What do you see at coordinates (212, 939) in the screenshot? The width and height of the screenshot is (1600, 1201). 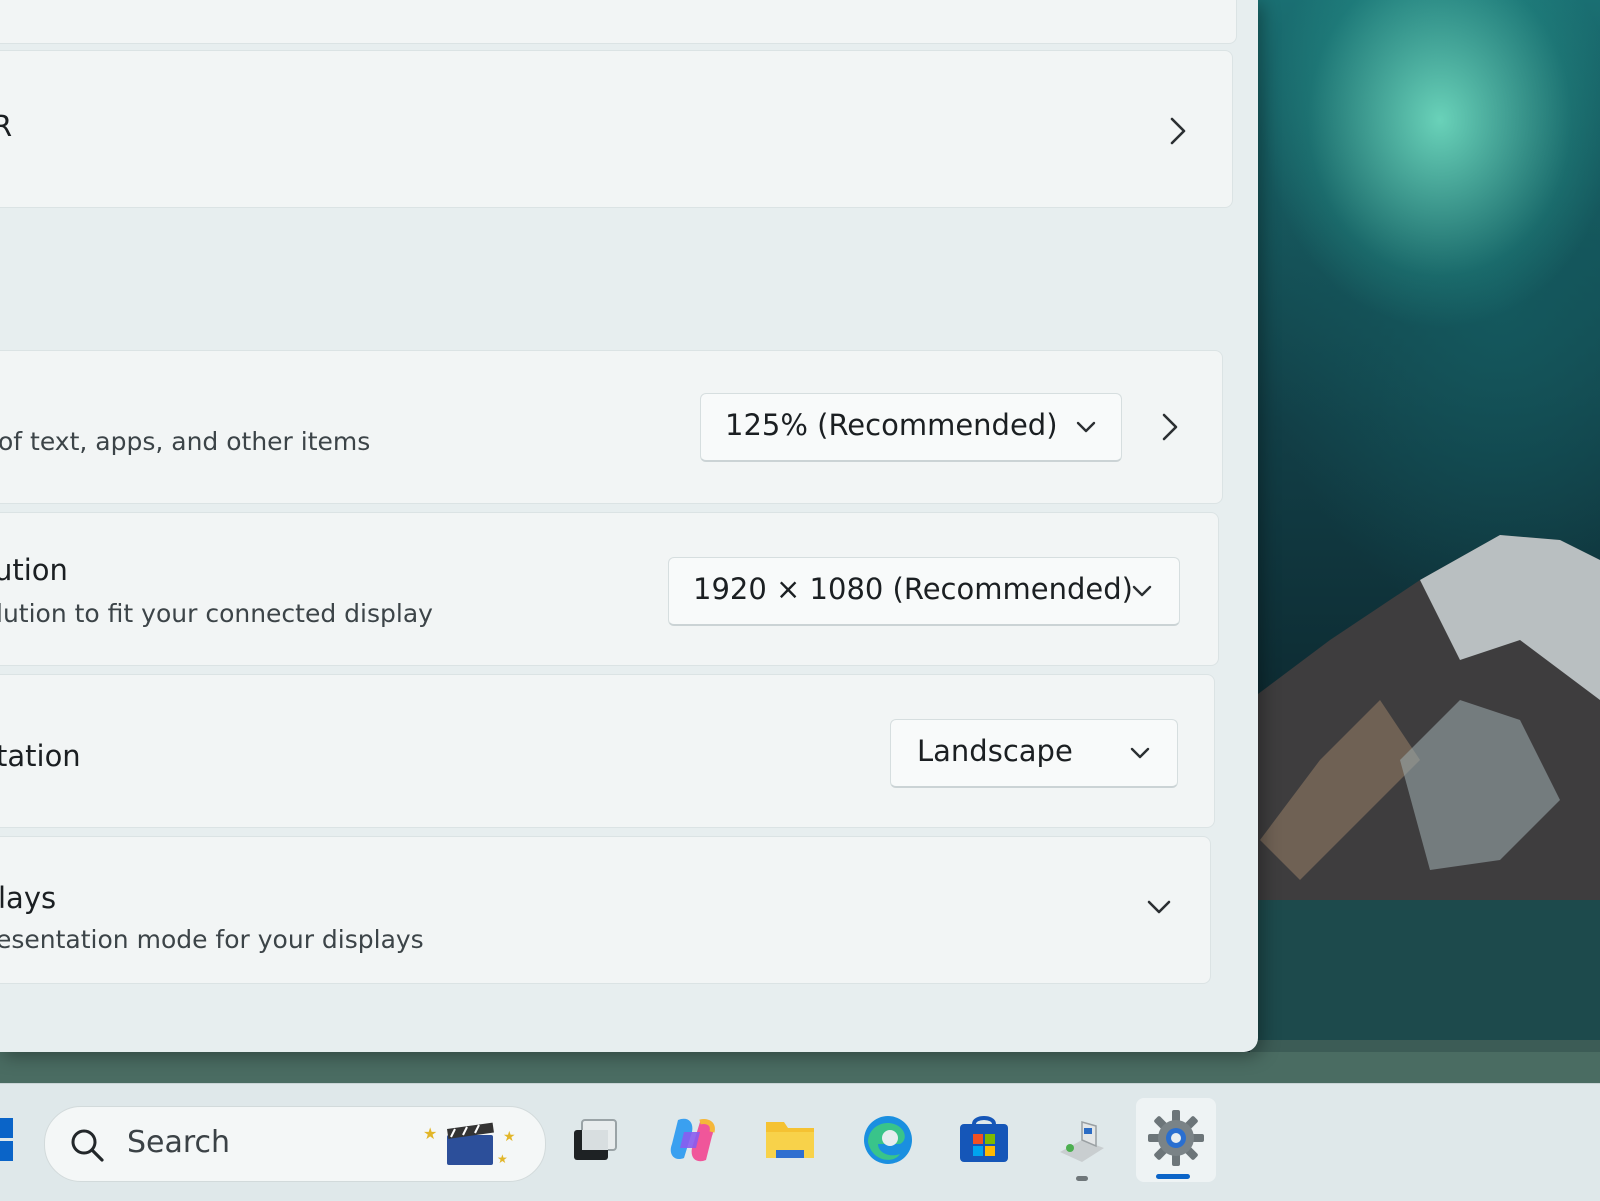 I see `multiple-displays-description: esentation mode for your displays` at bounding box center [212, 939].